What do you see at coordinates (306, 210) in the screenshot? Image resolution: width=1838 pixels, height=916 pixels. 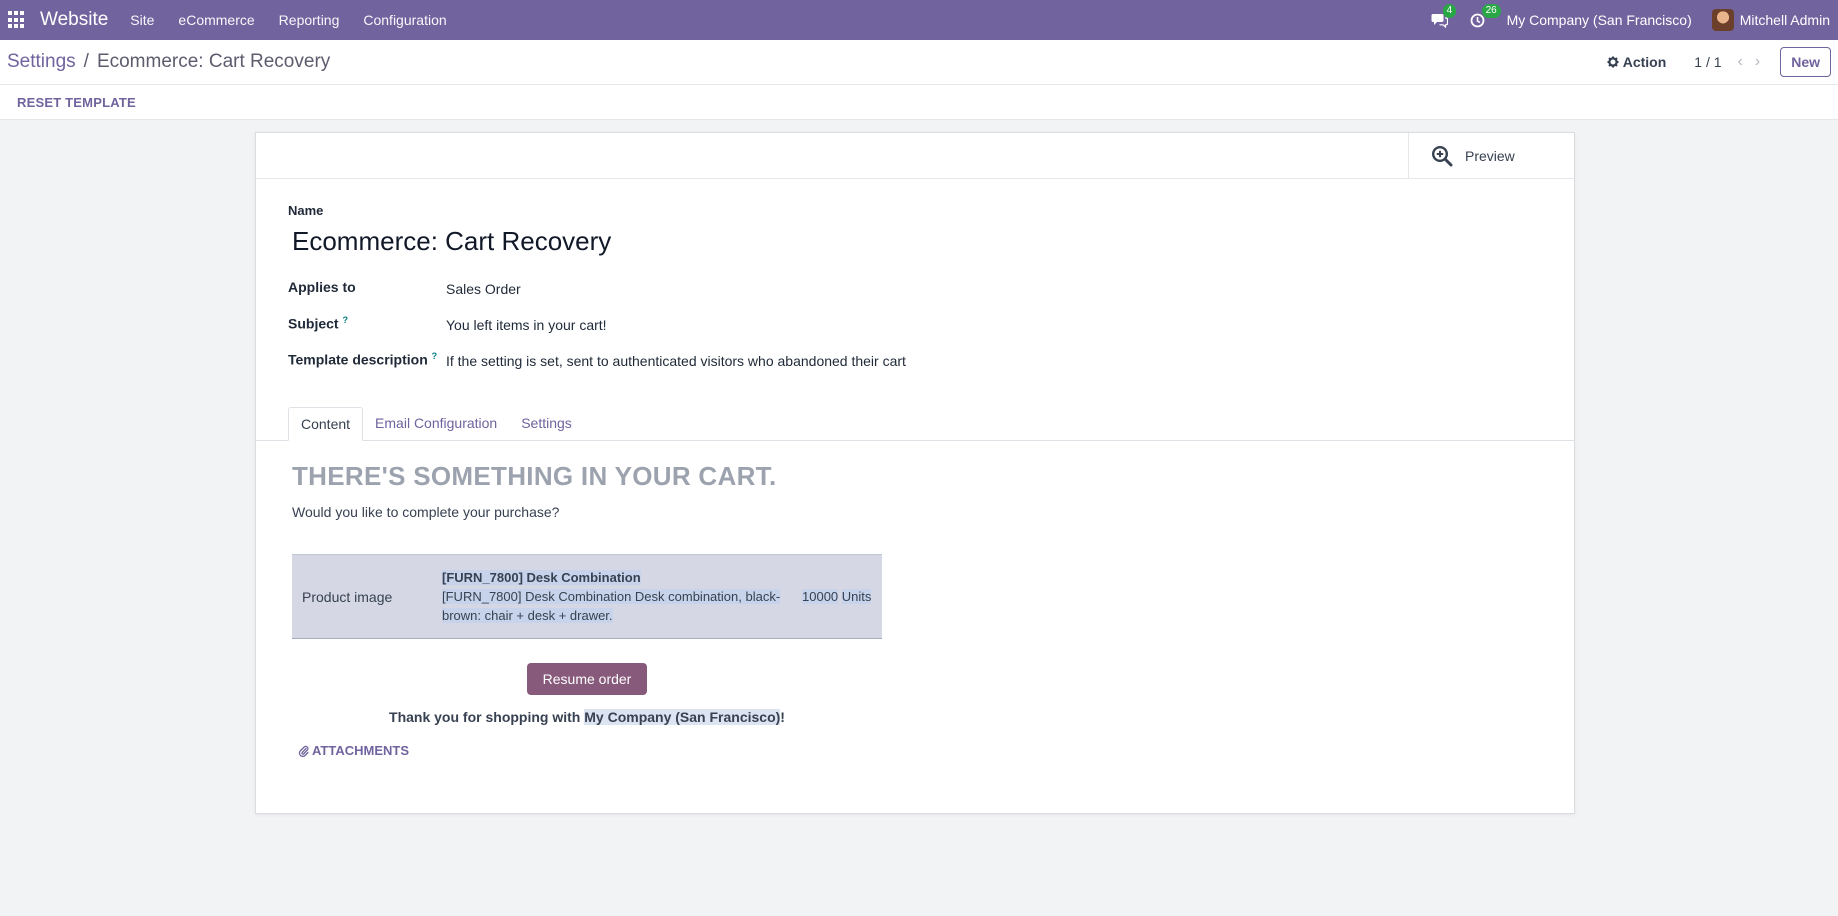 I see `name-label: Name` at bounding box center [306, 210].